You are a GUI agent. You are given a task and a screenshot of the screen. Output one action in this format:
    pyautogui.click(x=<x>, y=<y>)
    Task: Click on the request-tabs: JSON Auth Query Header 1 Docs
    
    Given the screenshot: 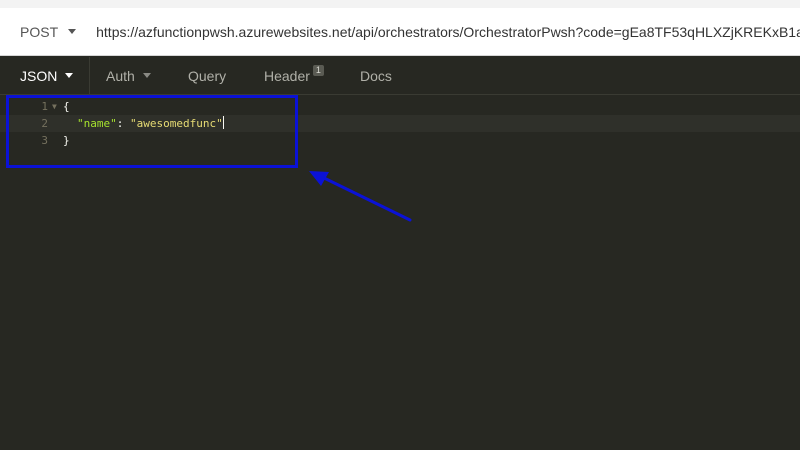 What is the action you would take?
    pyautogui.click(x=400, y=76)
    